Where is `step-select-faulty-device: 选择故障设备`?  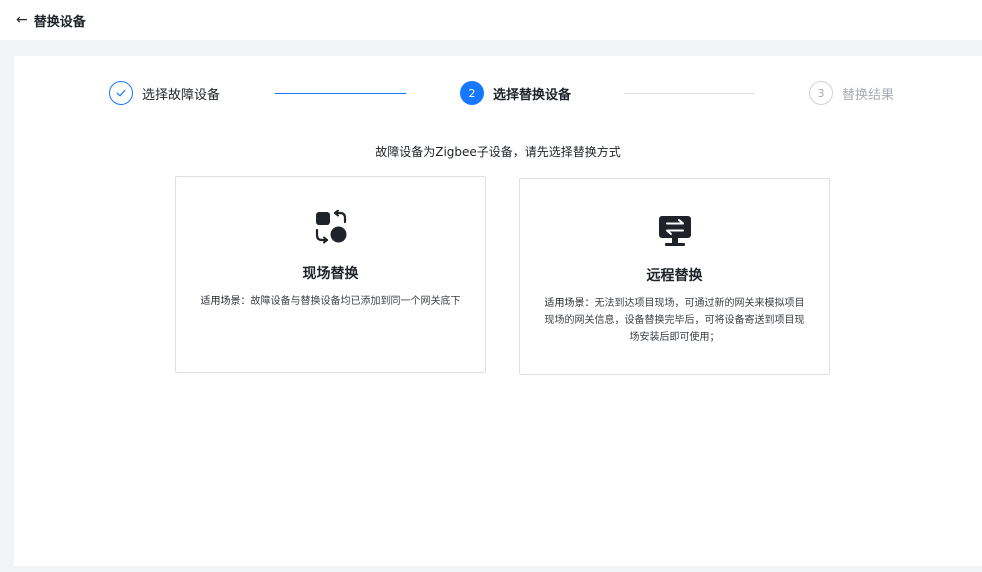
step-select-faulty-device: 选择故障设备 is located at coordinates (164, 93).